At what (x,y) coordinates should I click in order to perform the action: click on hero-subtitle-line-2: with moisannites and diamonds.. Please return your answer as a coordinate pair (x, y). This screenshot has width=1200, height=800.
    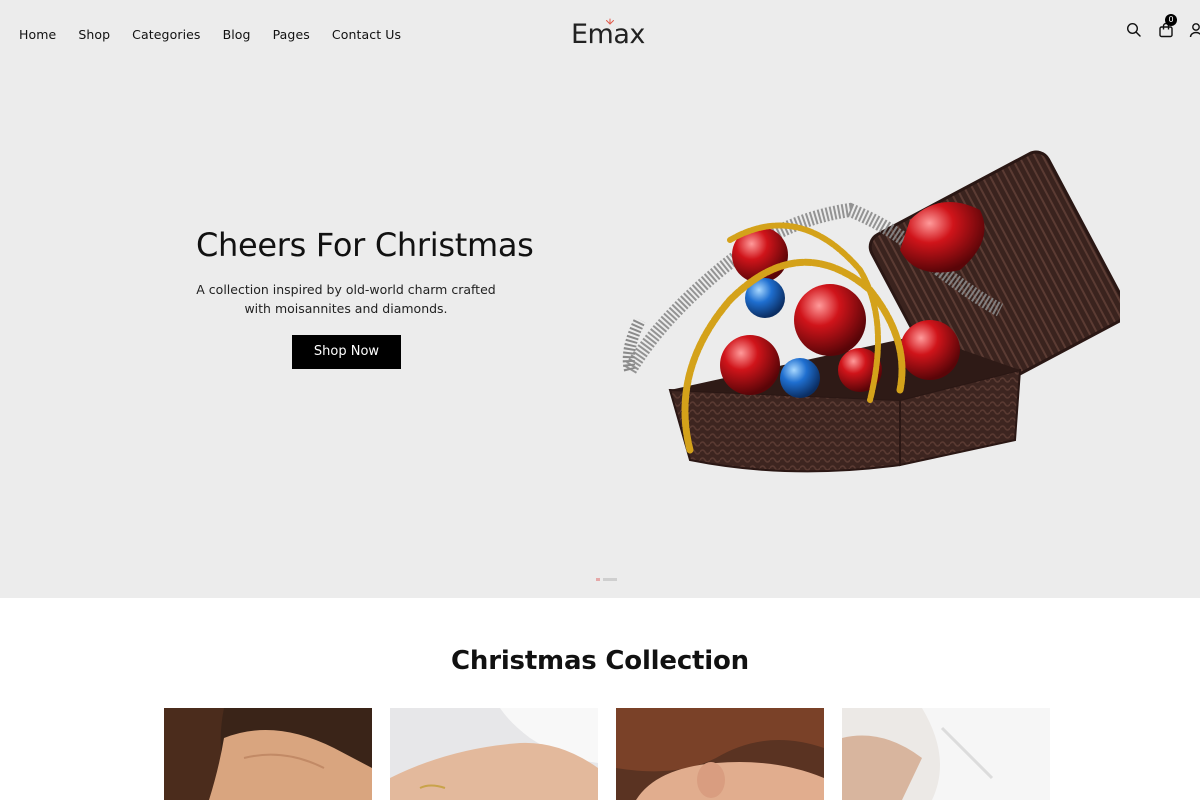
    Looking at the image, I should click on (346, 308).